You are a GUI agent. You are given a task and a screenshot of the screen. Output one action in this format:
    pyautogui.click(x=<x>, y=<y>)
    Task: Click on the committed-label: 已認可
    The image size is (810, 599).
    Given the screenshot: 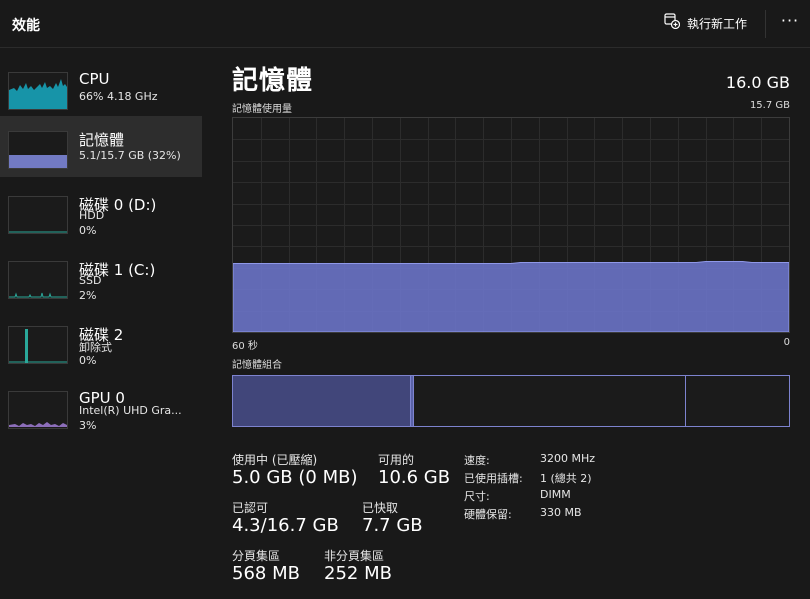 What is the action you would take?
    pyautogui.click(x=250, y=508)
    